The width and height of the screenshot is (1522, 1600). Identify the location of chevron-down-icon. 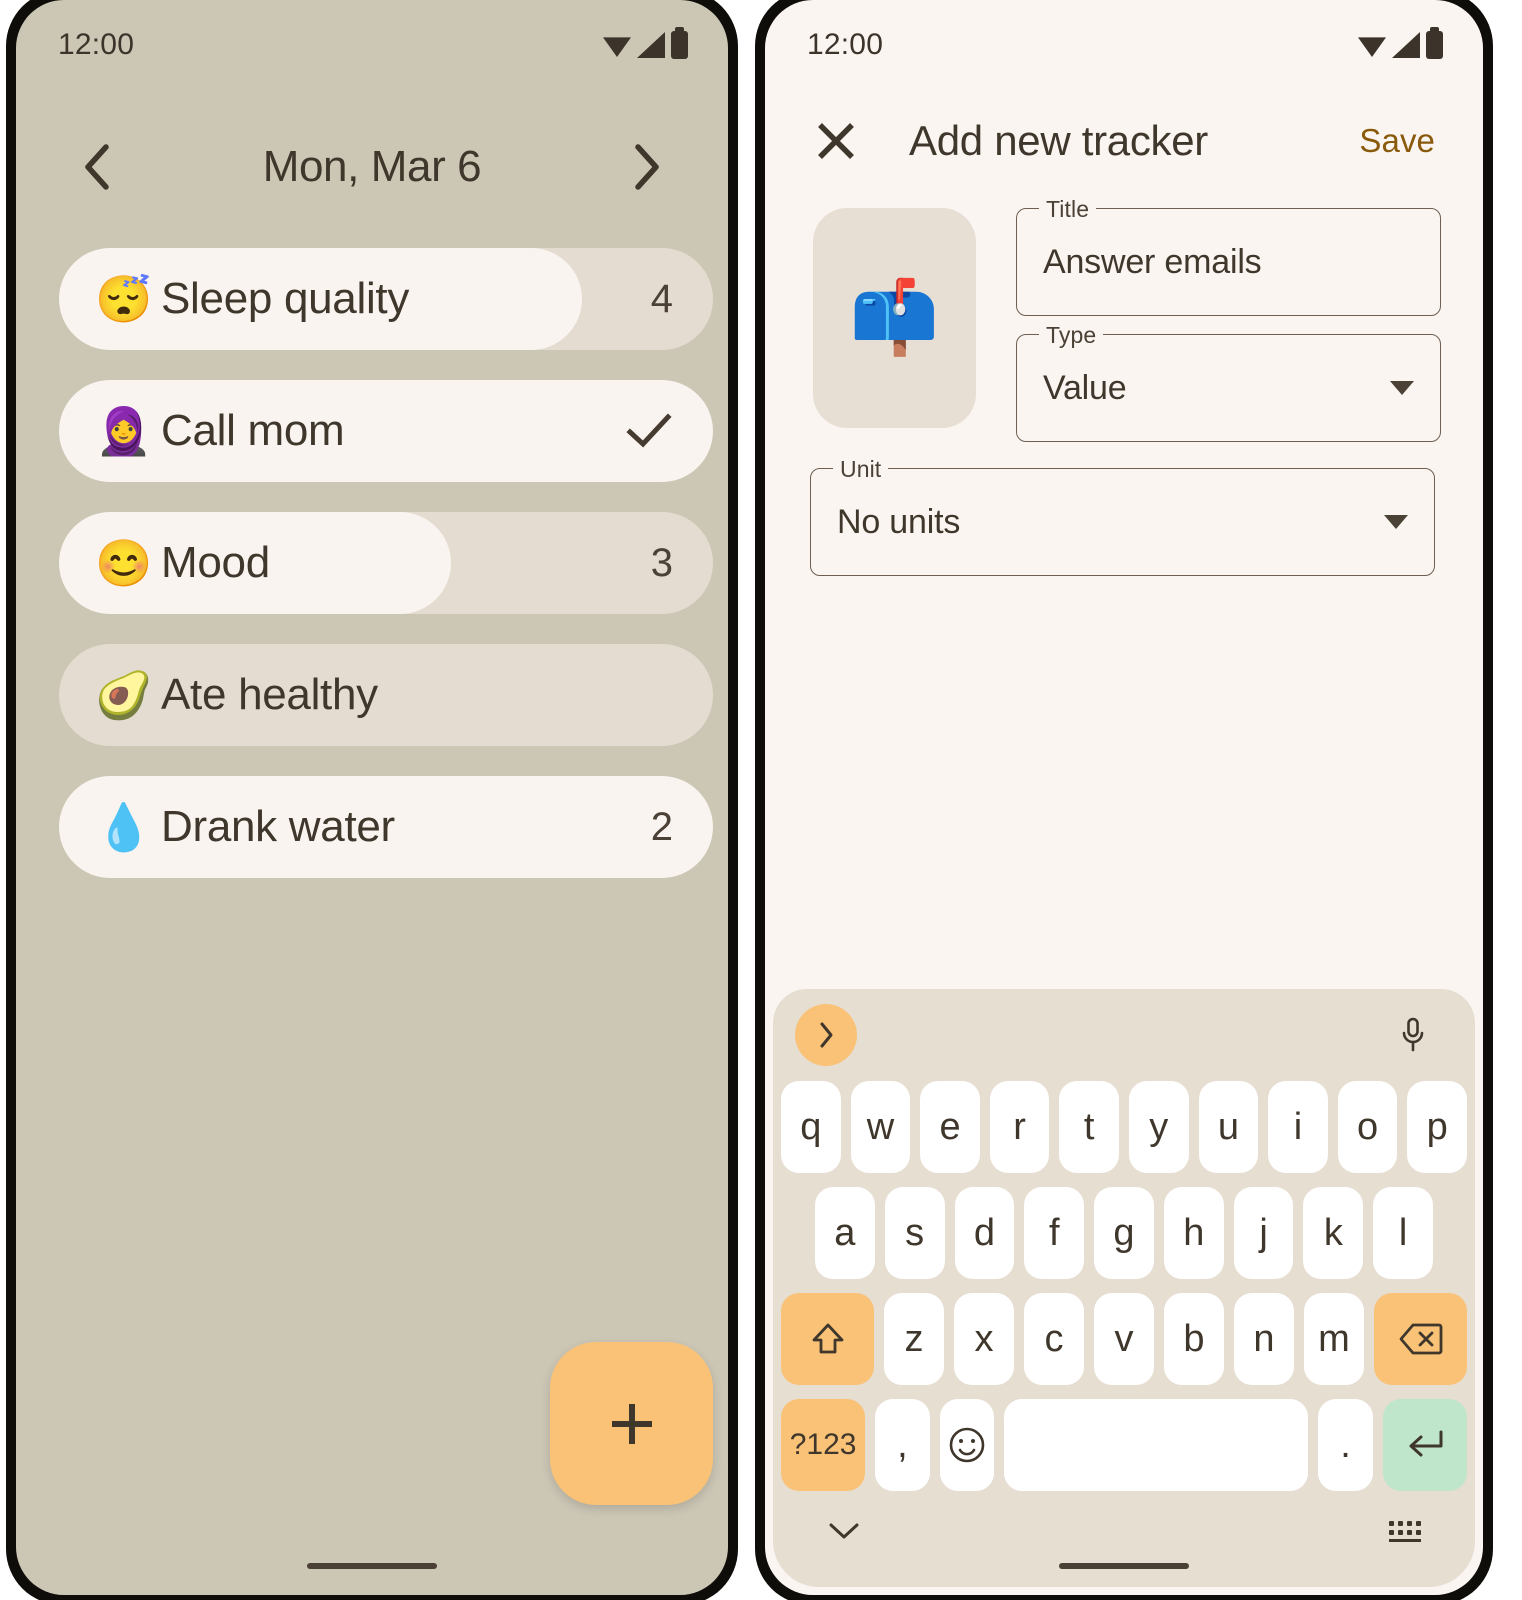
(844, 1531).